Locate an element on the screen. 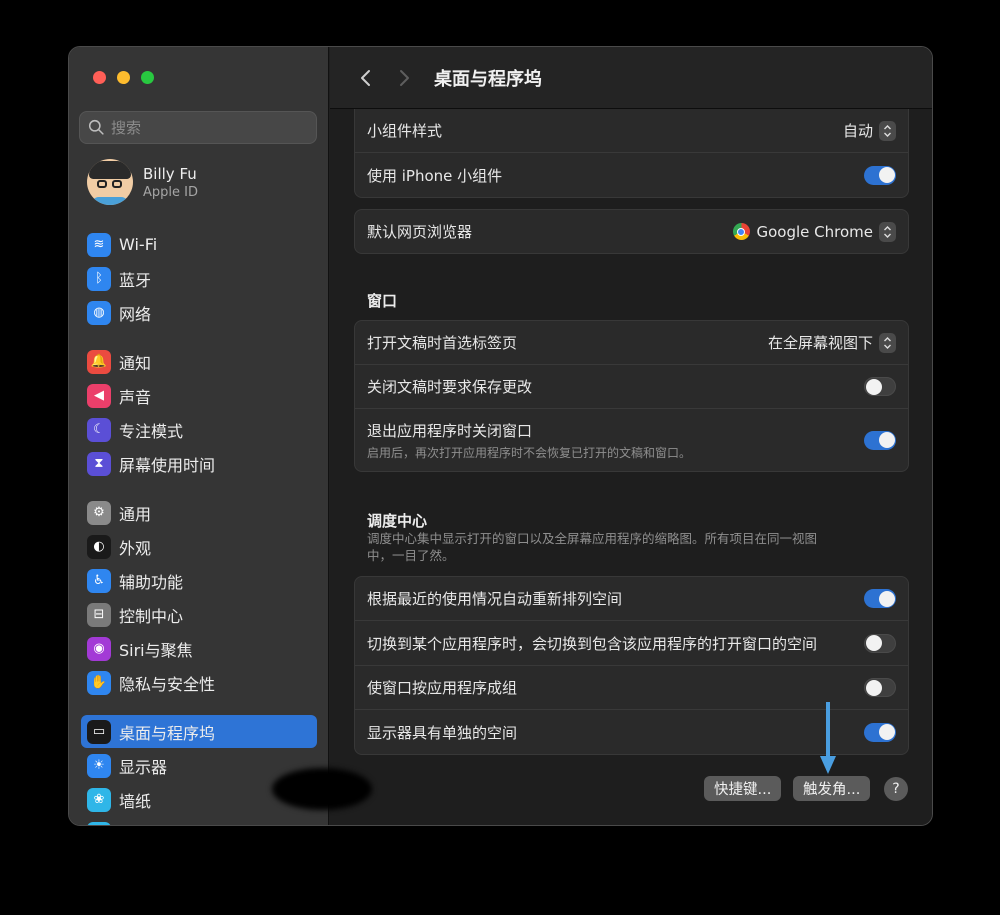 Image resolution: width=1000 pixels, height=915 pixels. page-title: 桌面与程序坞 is located at coordinates (488, 79).